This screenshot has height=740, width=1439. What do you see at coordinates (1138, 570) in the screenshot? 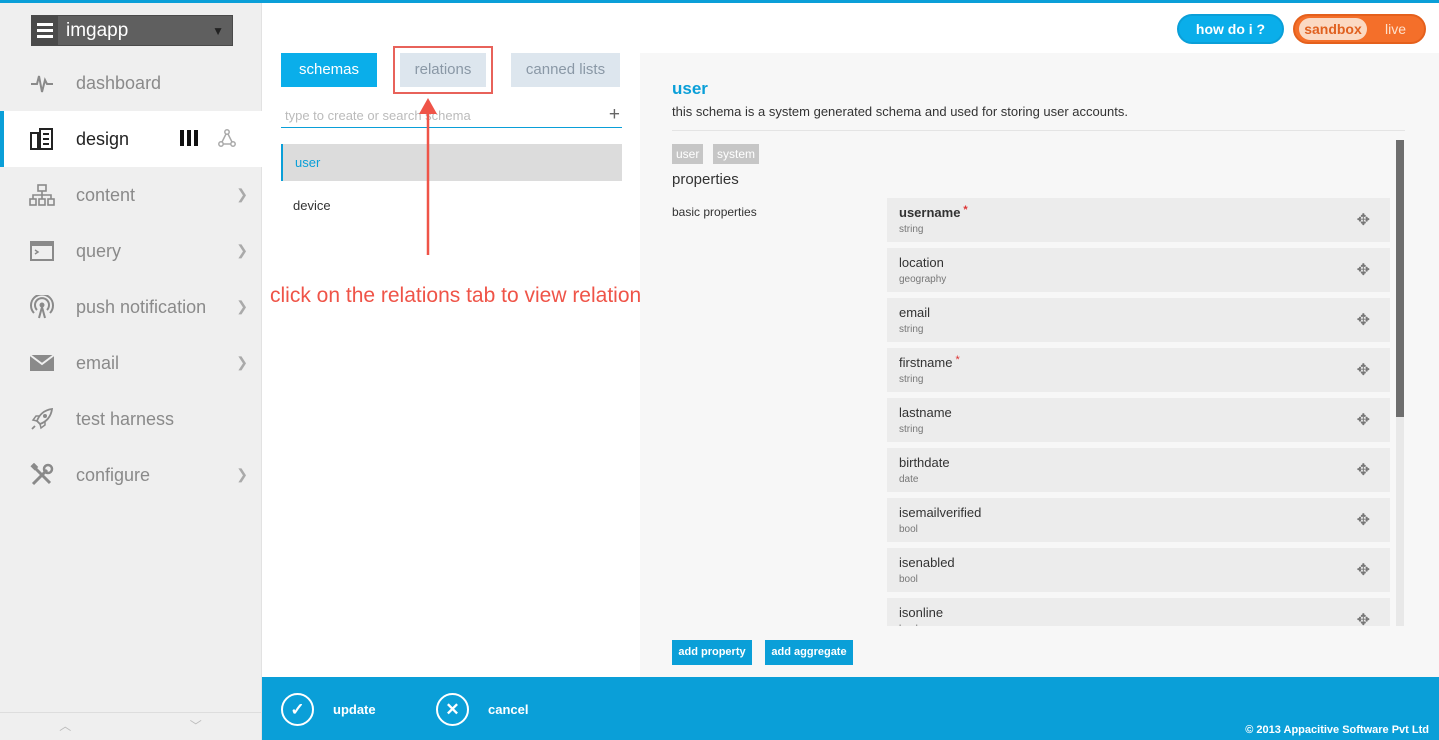
I see `property-row: isenabled bool ✥` at bounding box center [1138, 570].